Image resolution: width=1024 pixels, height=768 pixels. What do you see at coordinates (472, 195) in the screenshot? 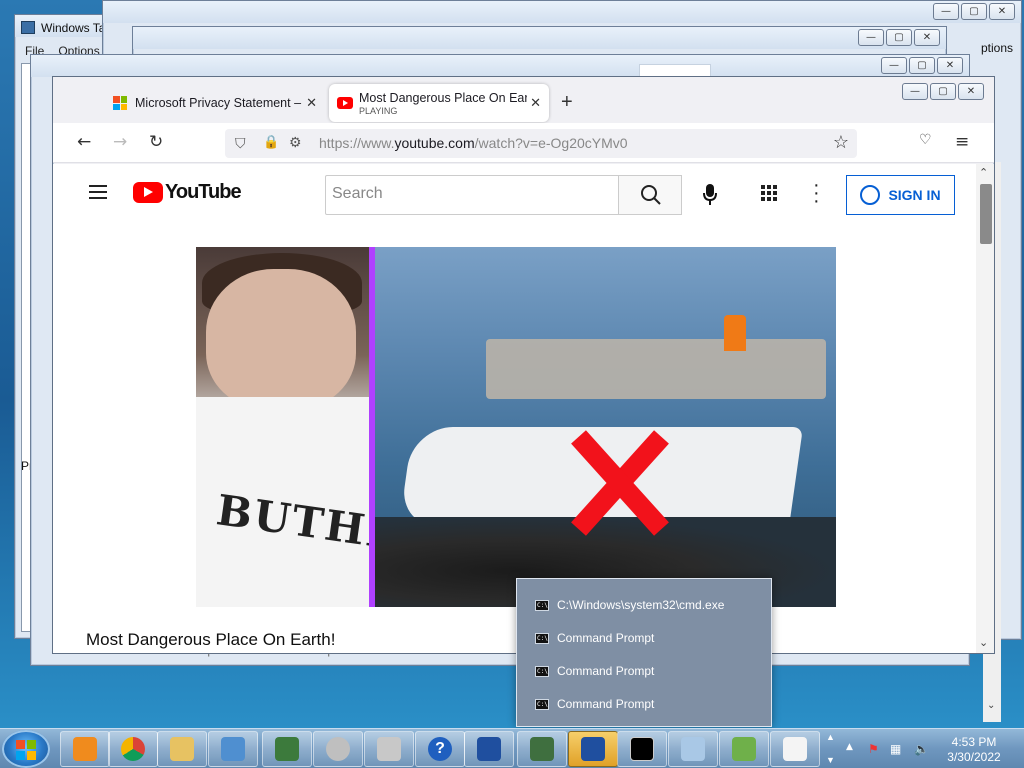
I see `search-input: Search` at bounding box center [472, 195].